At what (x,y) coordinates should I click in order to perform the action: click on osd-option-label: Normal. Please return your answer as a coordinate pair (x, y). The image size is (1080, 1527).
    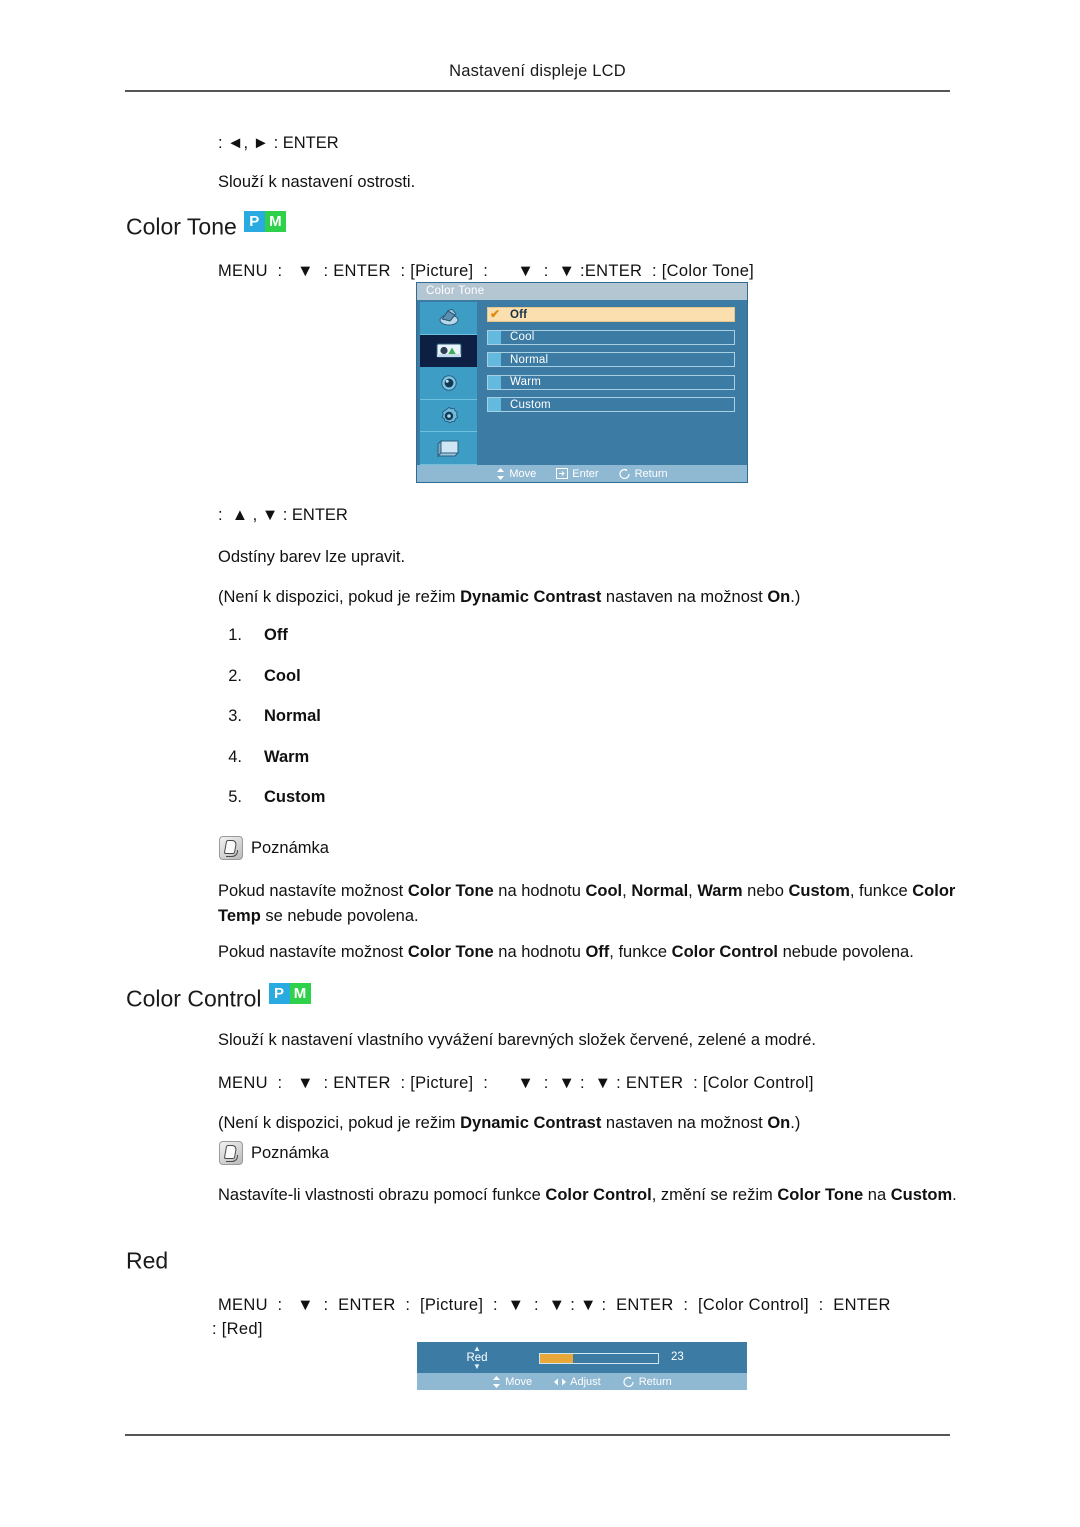
    Looking at the image, I should click on (529, 359).